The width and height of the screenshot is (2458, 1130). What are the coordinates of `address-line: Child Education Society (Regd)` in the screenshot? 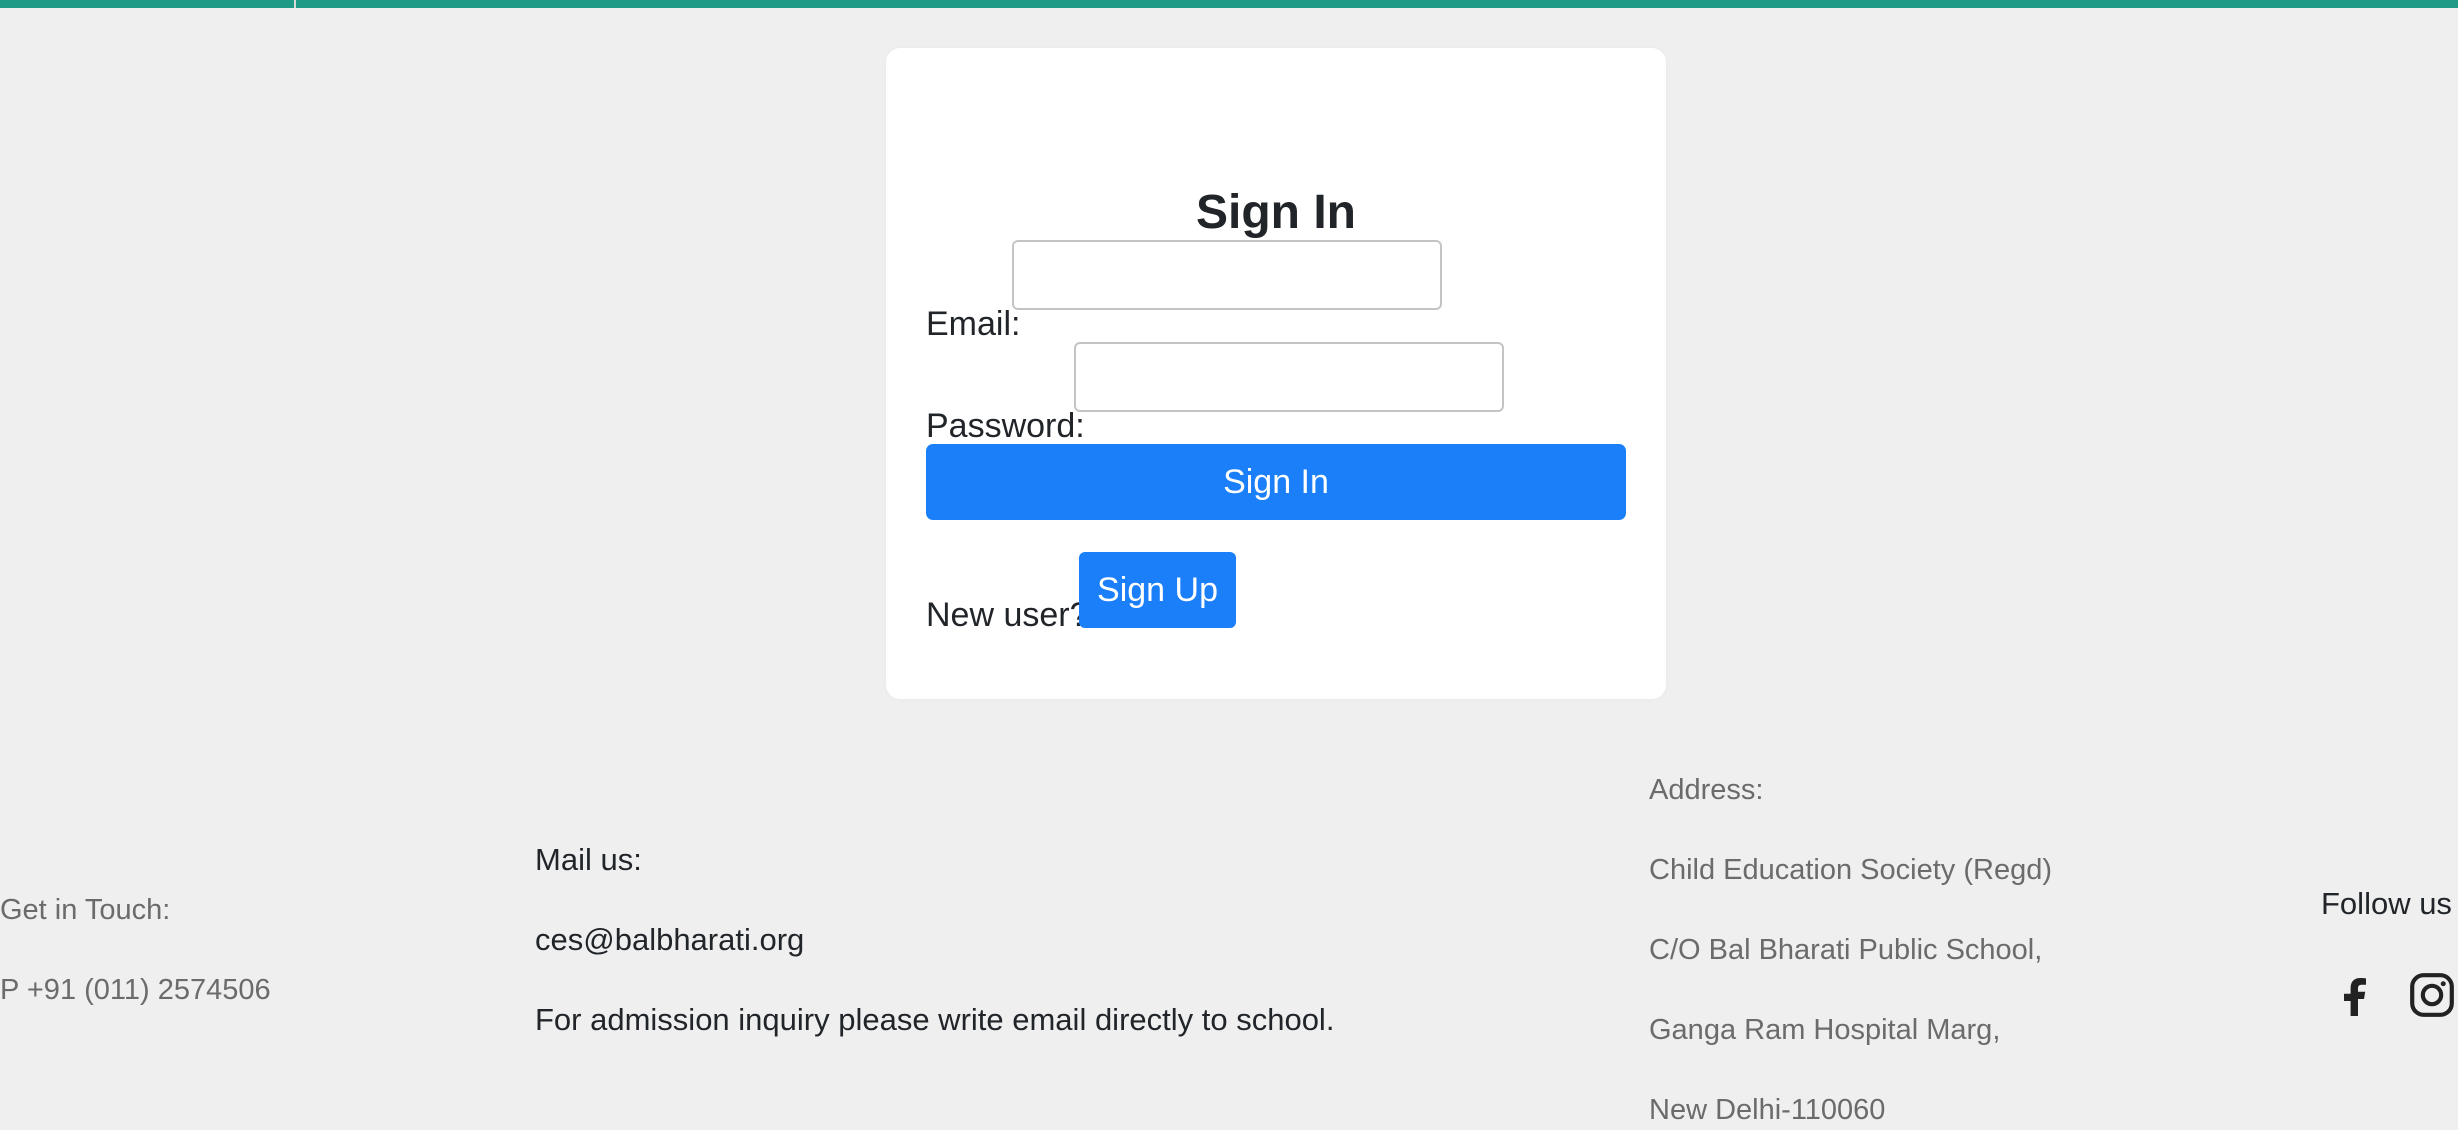 It's located at (1850, 870).